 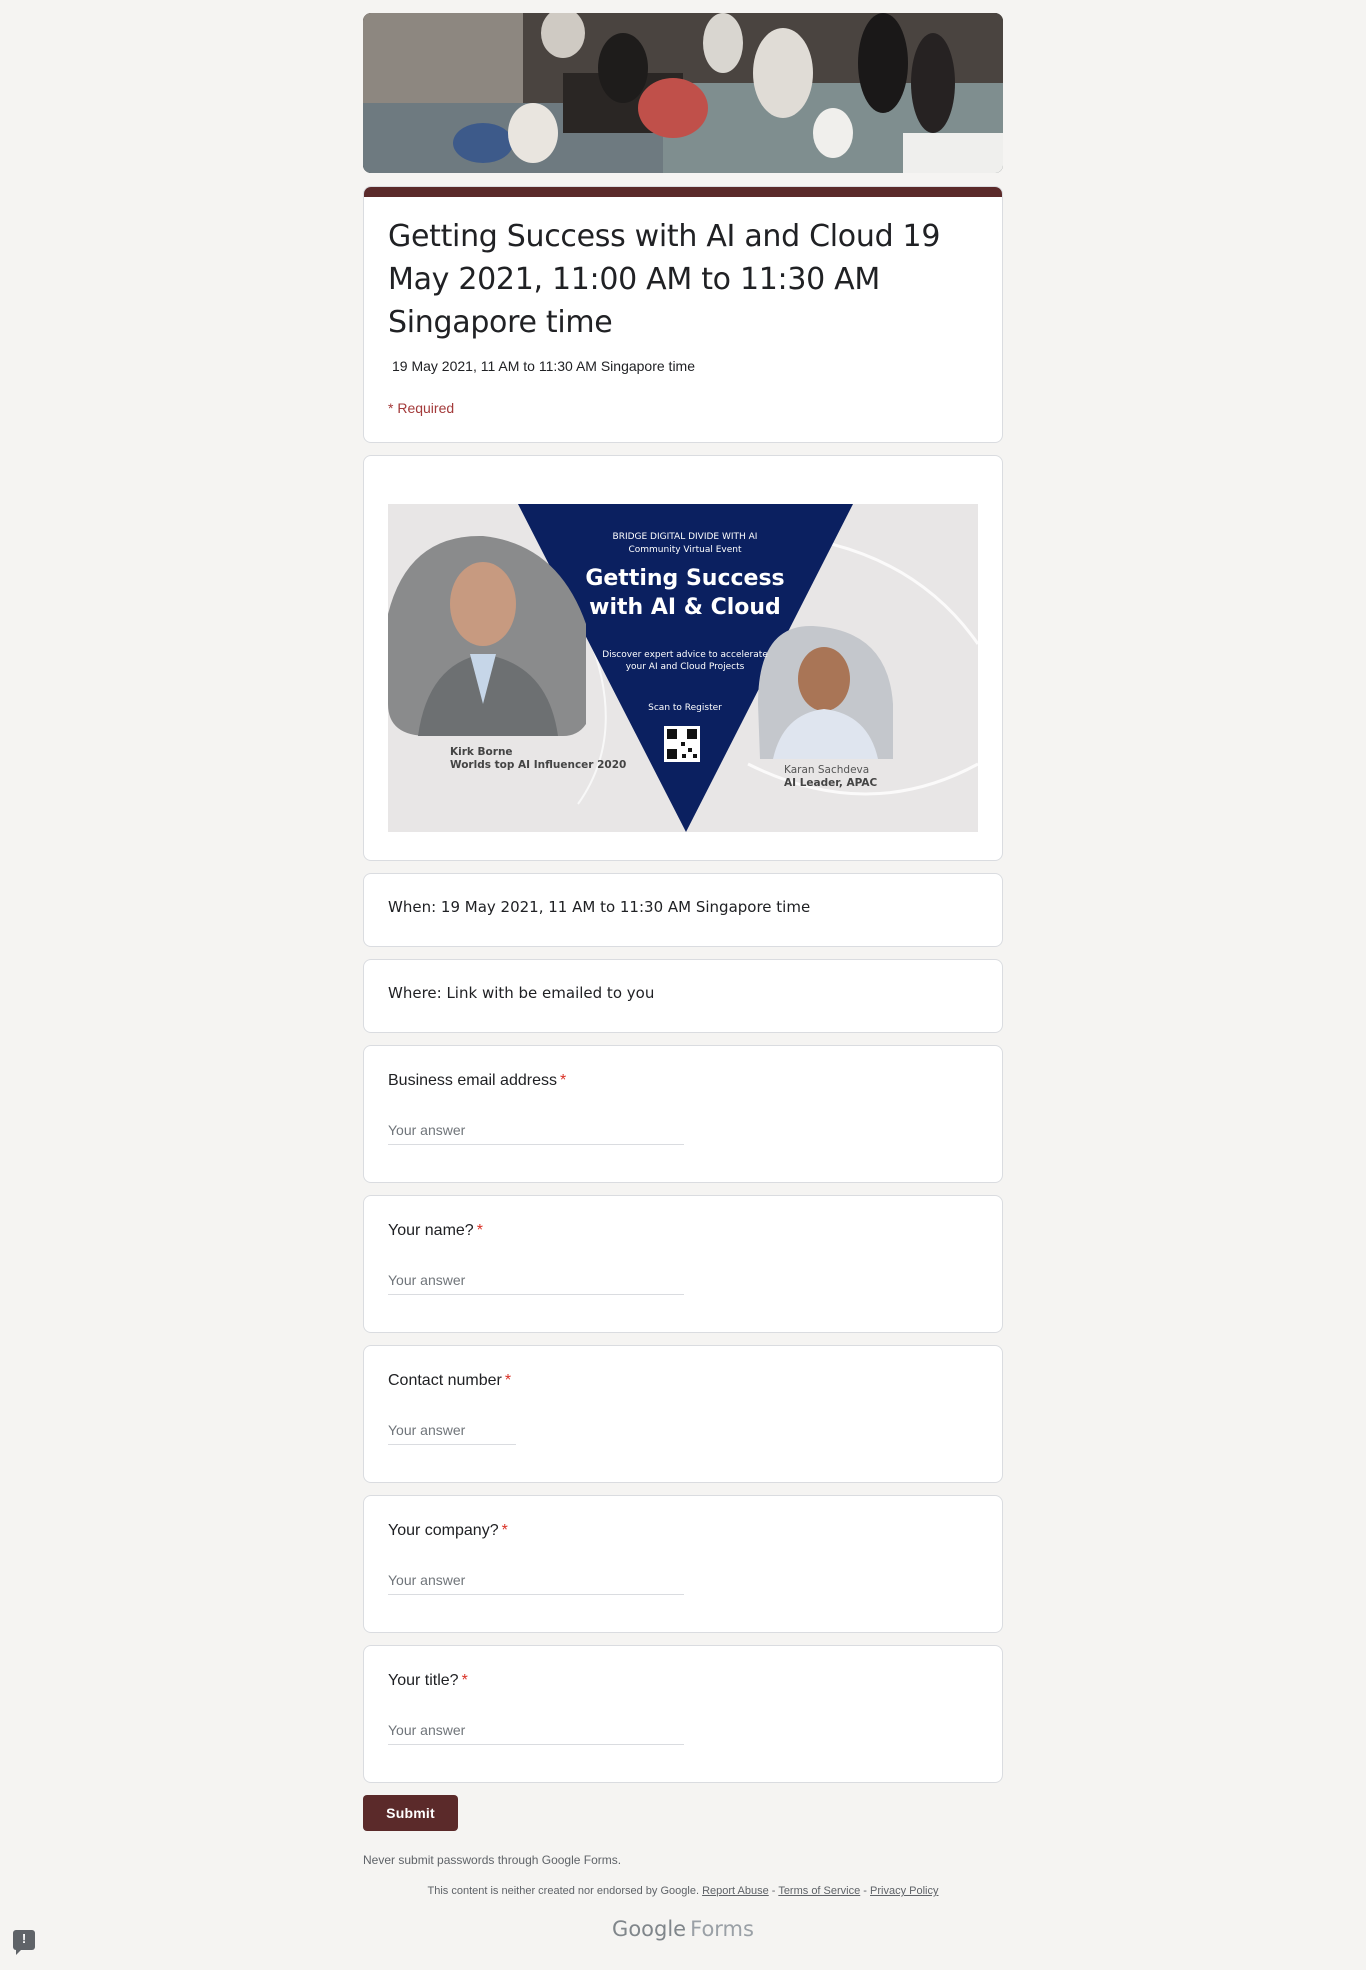 I want to click on business-email-field, so click(x=536, y=1131).